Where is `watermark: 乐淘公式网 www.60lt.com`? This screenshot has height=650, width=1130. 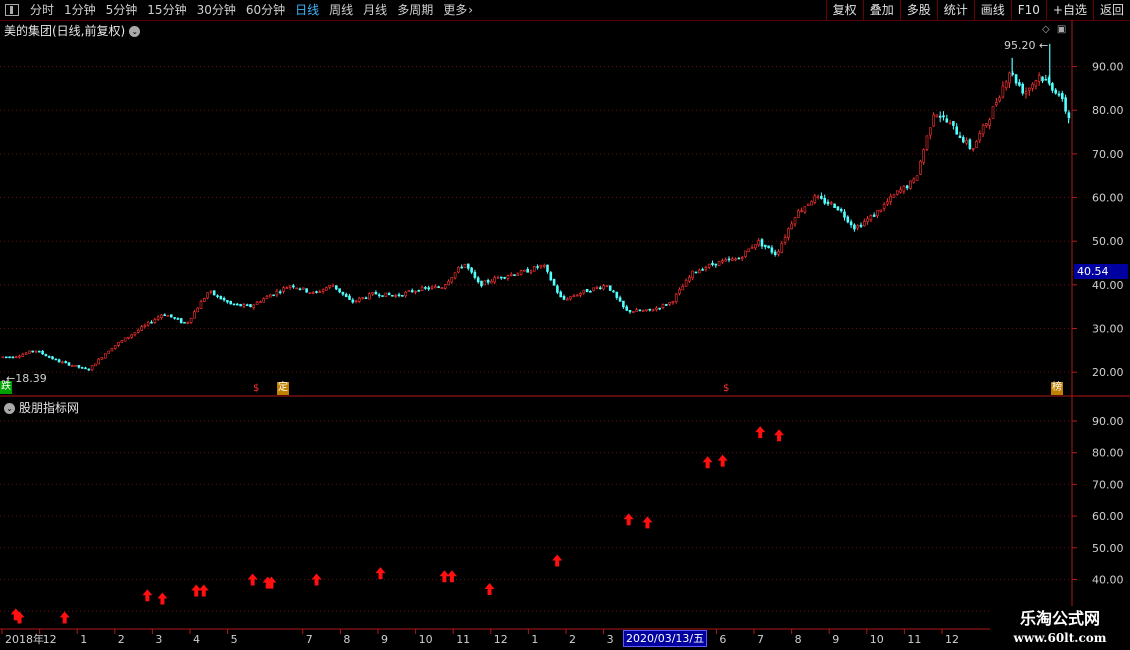
watermark: 乐淘公式网 www.60lt.com is located at coordinates (1060, 628).